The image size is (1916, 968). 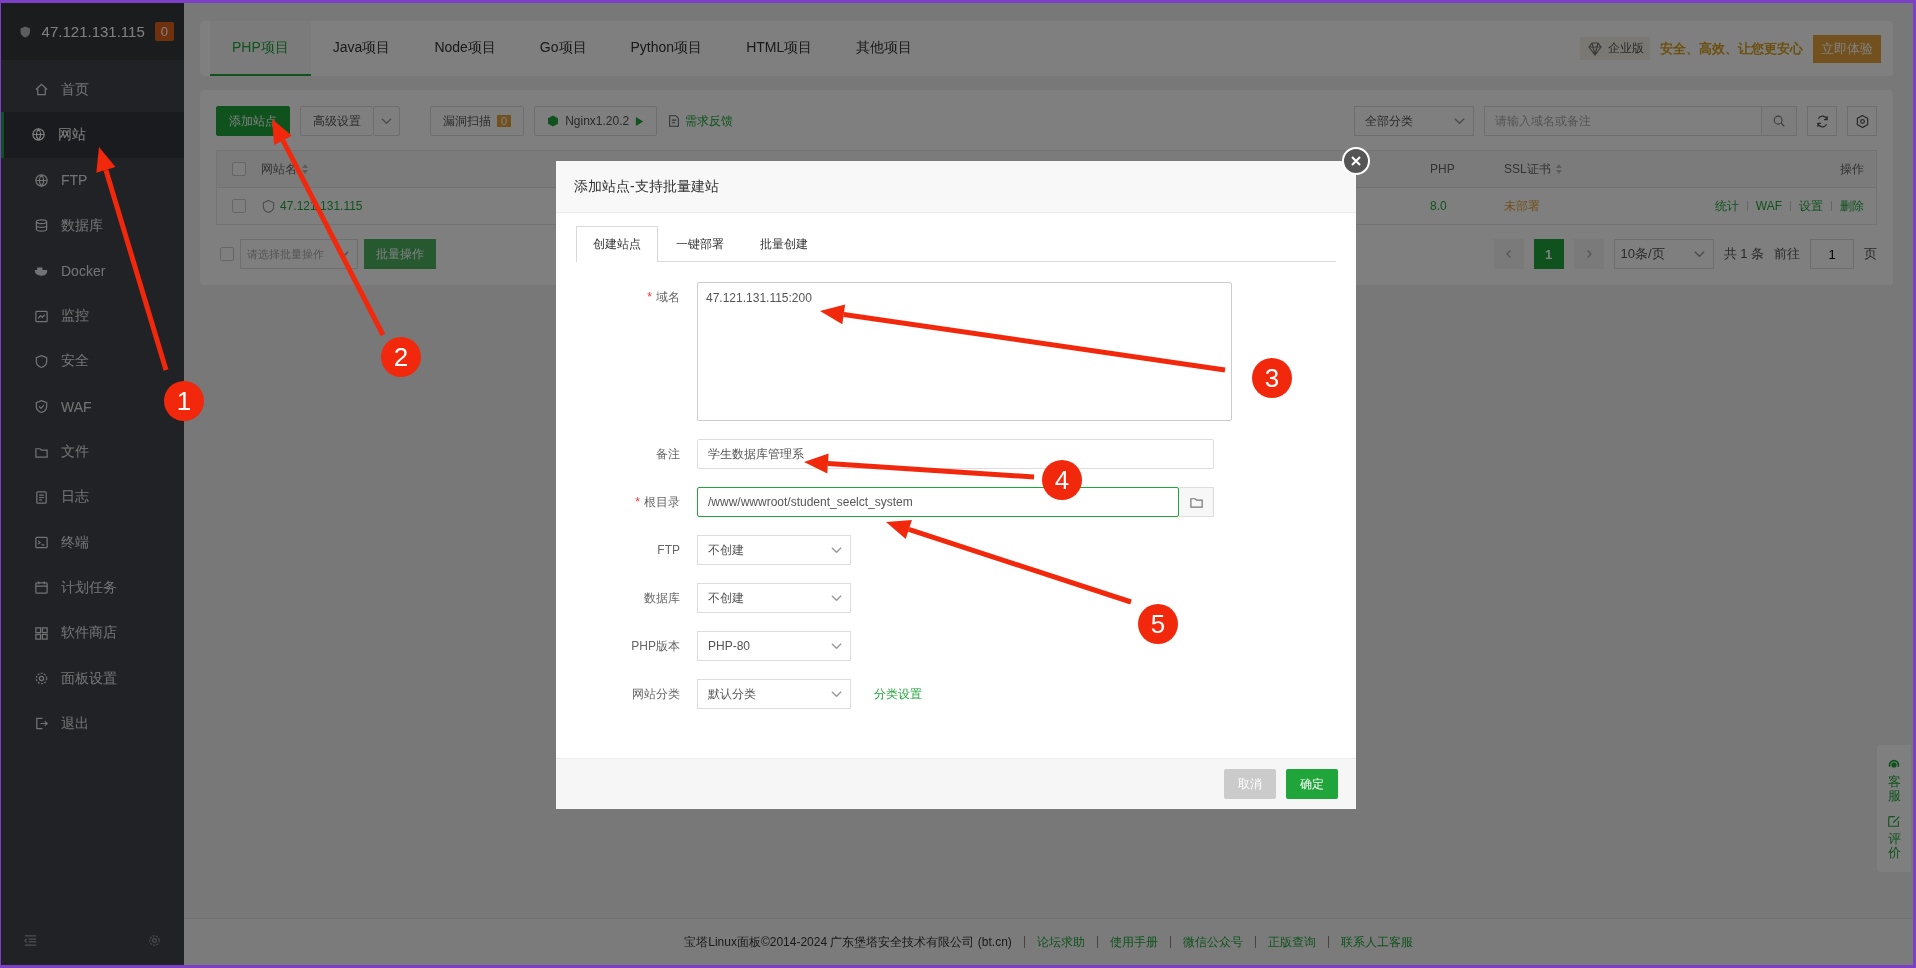 I want to click on goto-label: 前往, so click(x=1787, y=254).